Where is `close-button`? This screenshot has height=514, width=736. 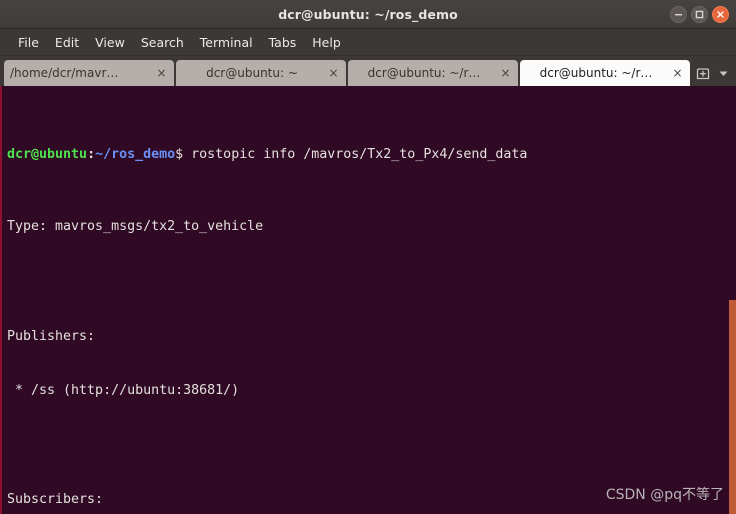 close-button is located at coordinates (720, 14).